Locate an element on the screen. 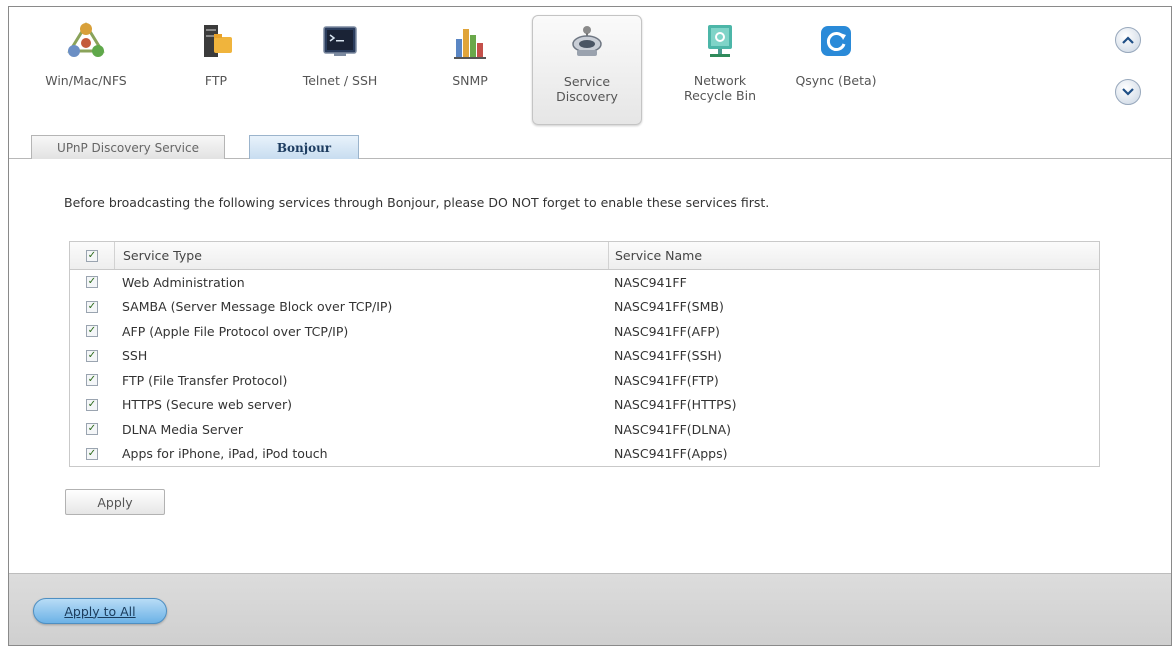 The image size is (1176, 648). apply-to-all-button: Apply to All is located at coordinates (100, 611).